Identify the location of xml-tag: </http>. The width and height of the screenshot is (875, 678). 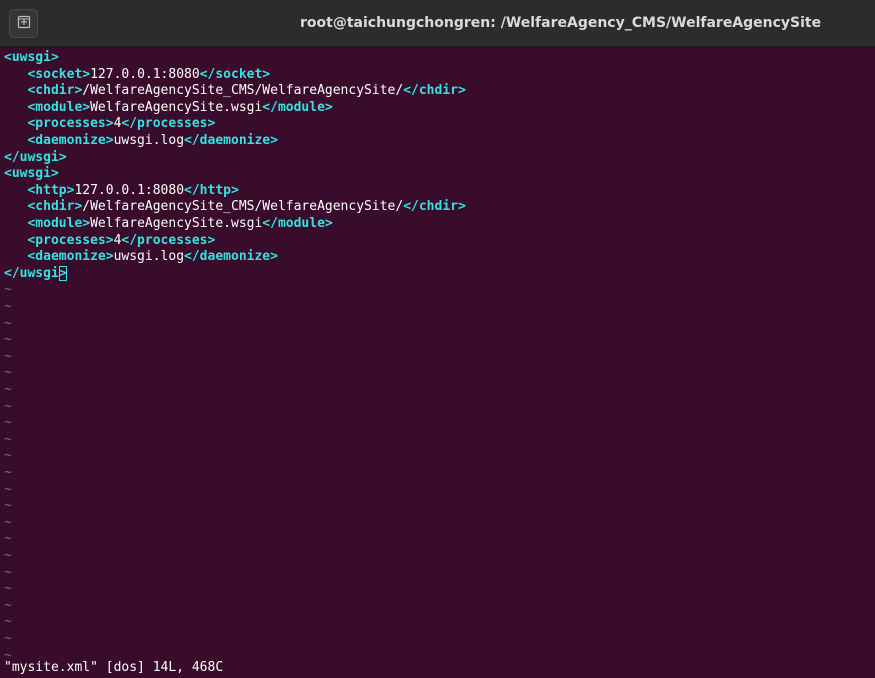
(211, 190).